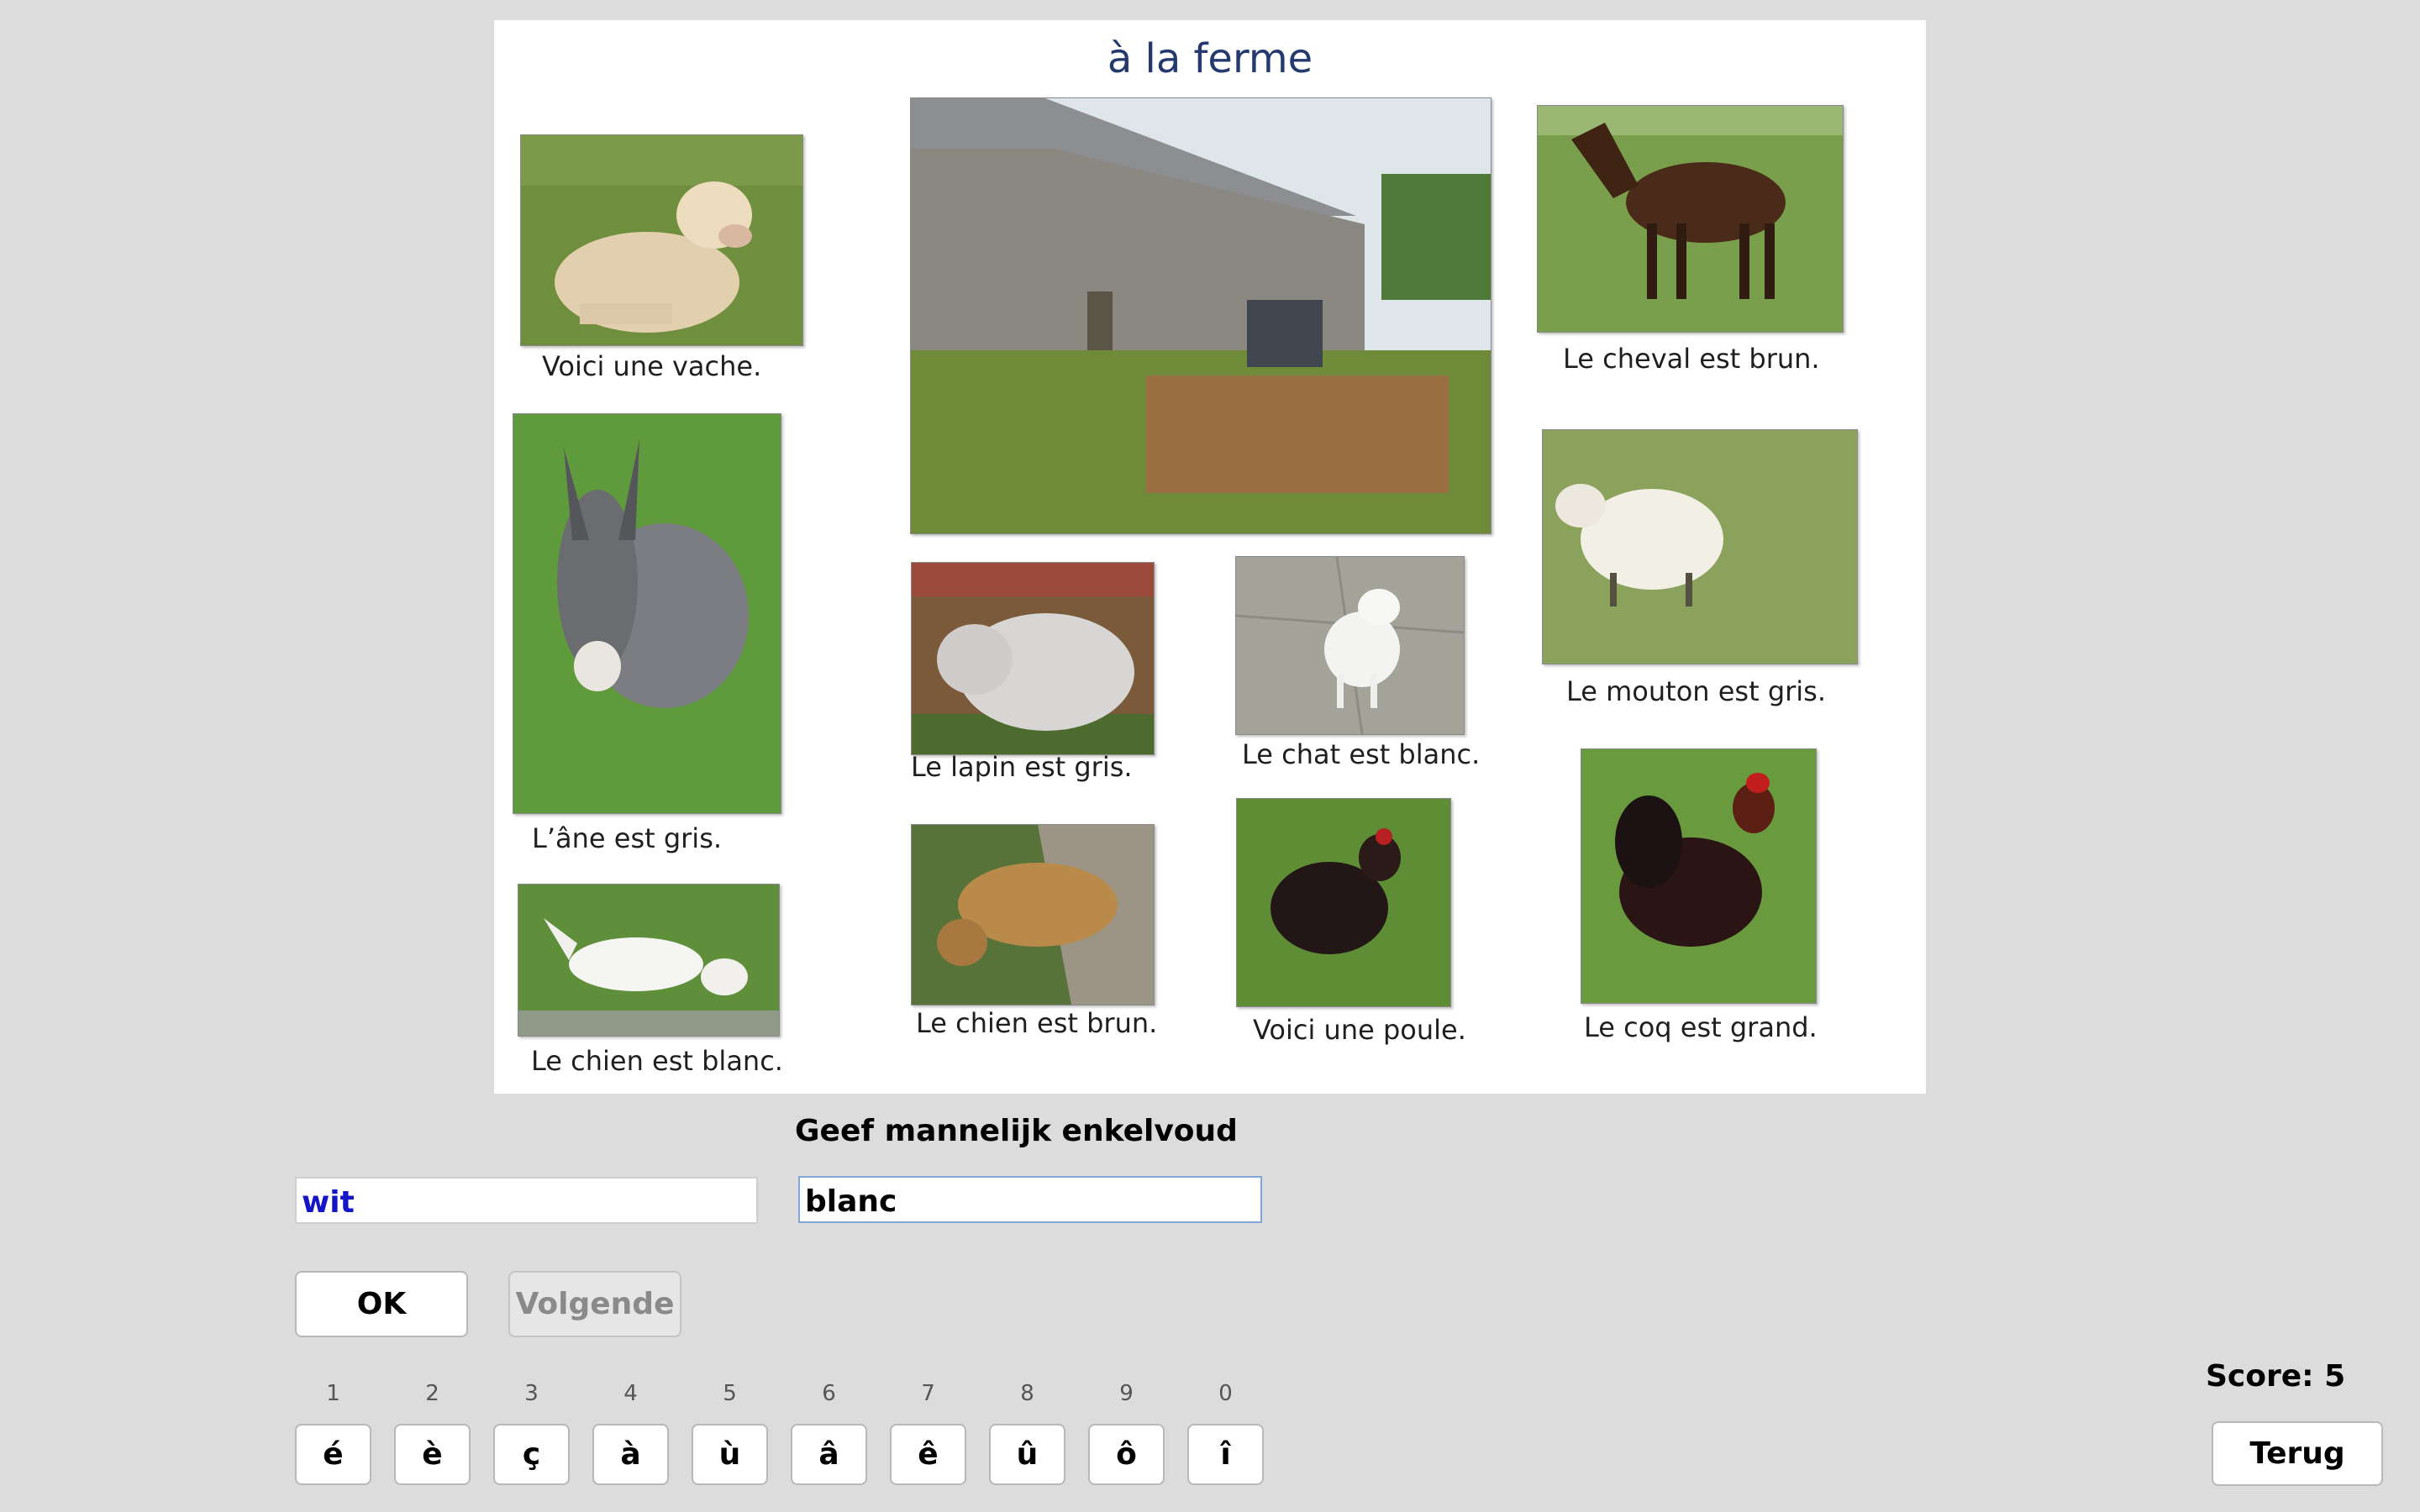  Describe the element at coordinates (730, 1454) in the screenshot. I see `char-button-u-grave: ù` at that location.